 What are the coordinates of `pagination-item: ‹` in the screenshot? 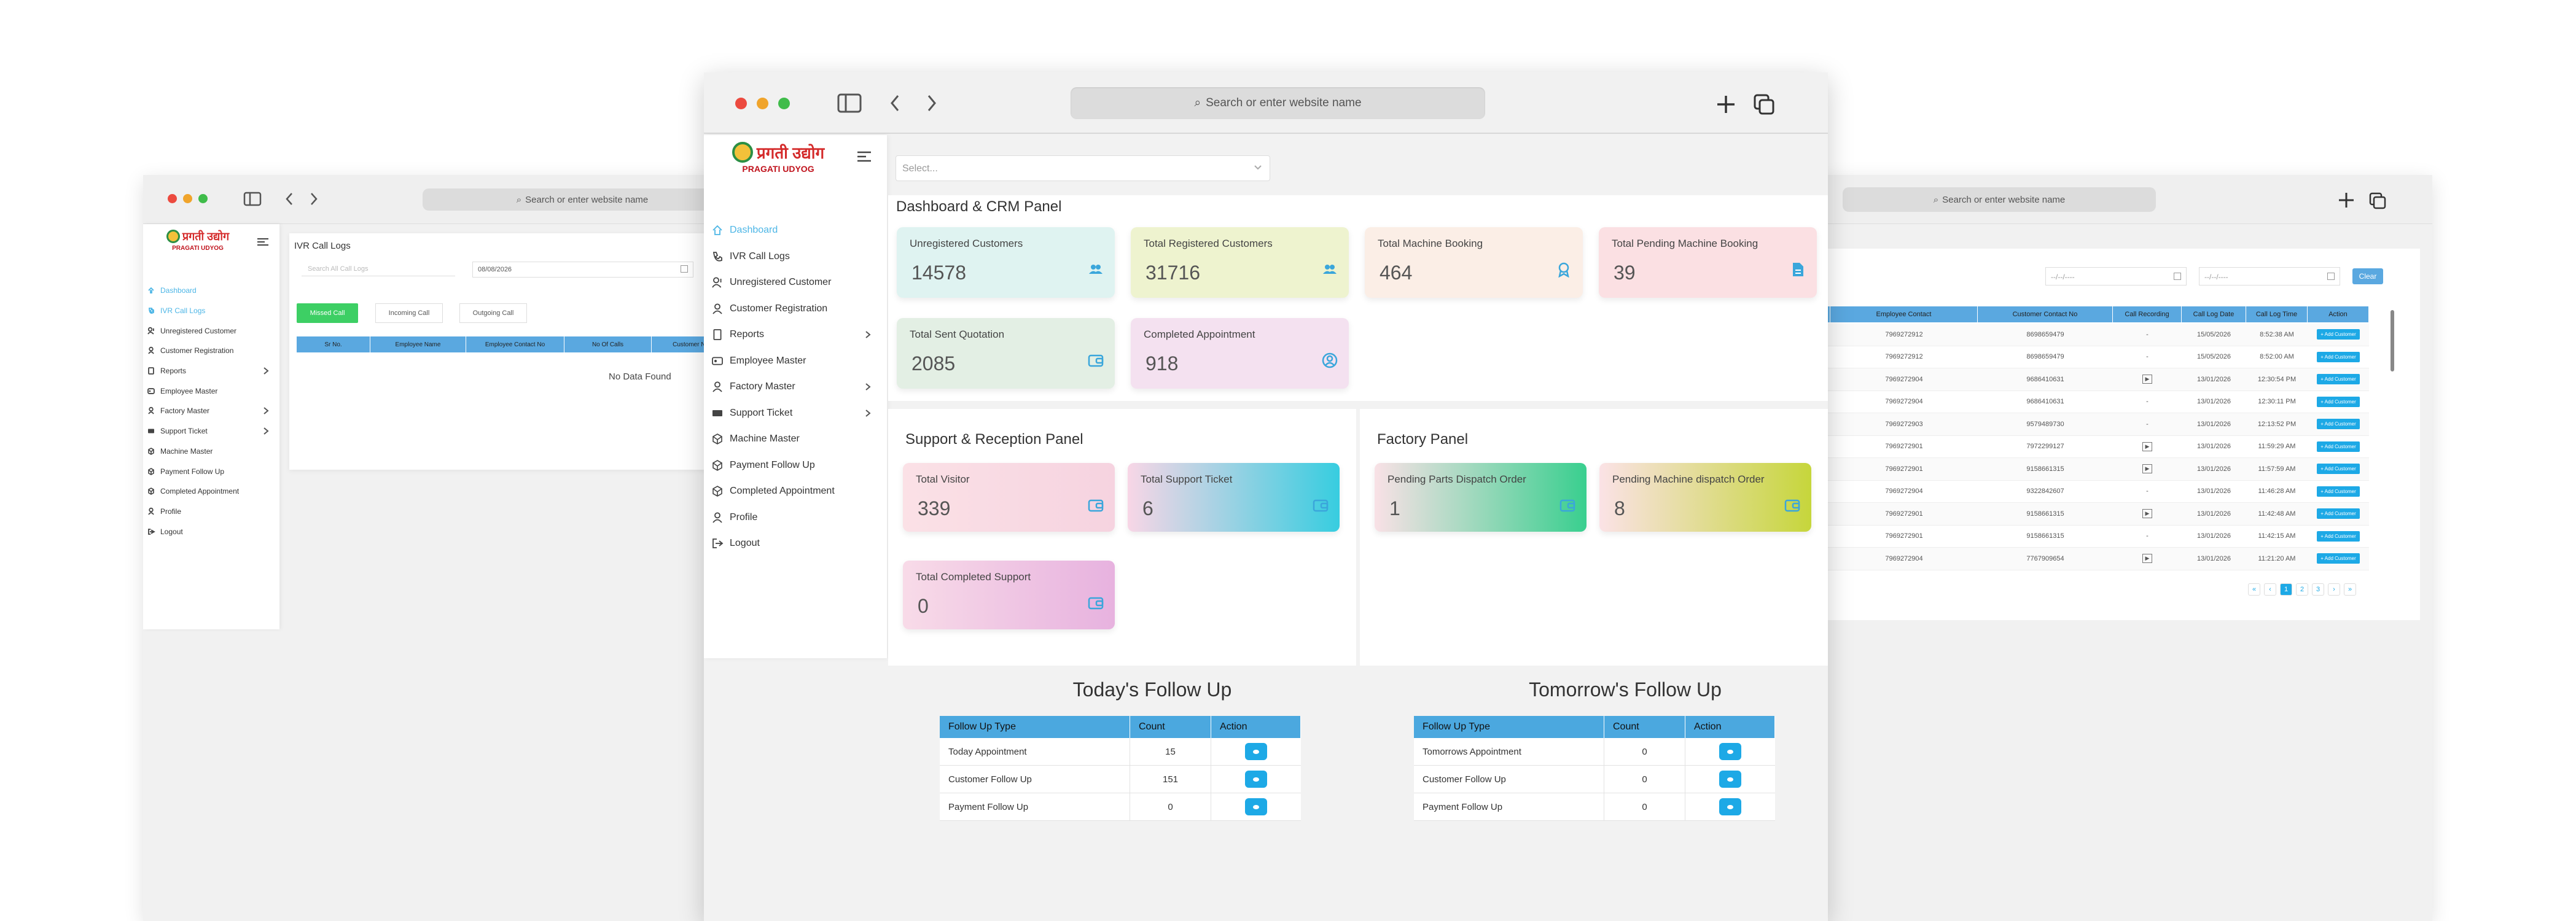 It's located at (2270, 589).